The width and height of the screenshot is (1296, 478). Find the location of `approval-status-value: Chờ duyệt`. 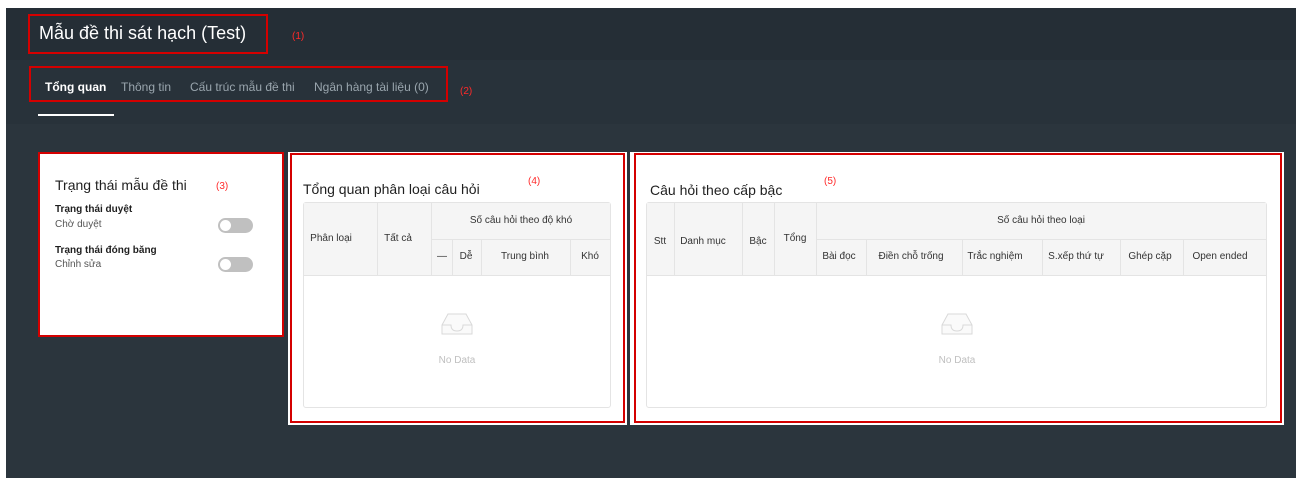

approval-status-value: Chờ duyệt is located at coordinates (78, 224).